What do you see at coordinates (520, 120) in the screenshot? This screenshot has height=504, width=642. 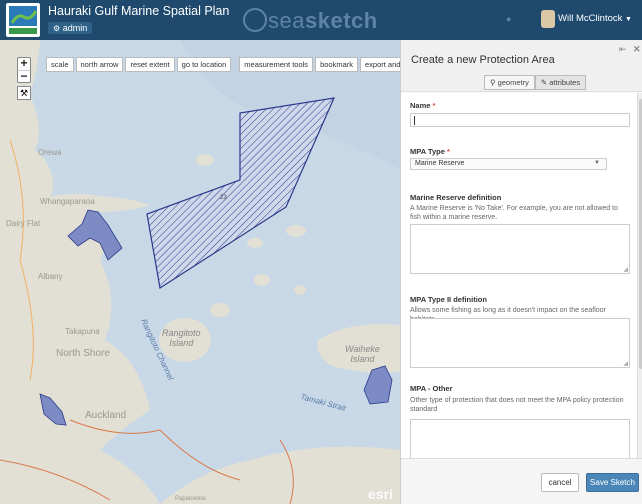 I see `name-input` at bounding box center [520, 120].